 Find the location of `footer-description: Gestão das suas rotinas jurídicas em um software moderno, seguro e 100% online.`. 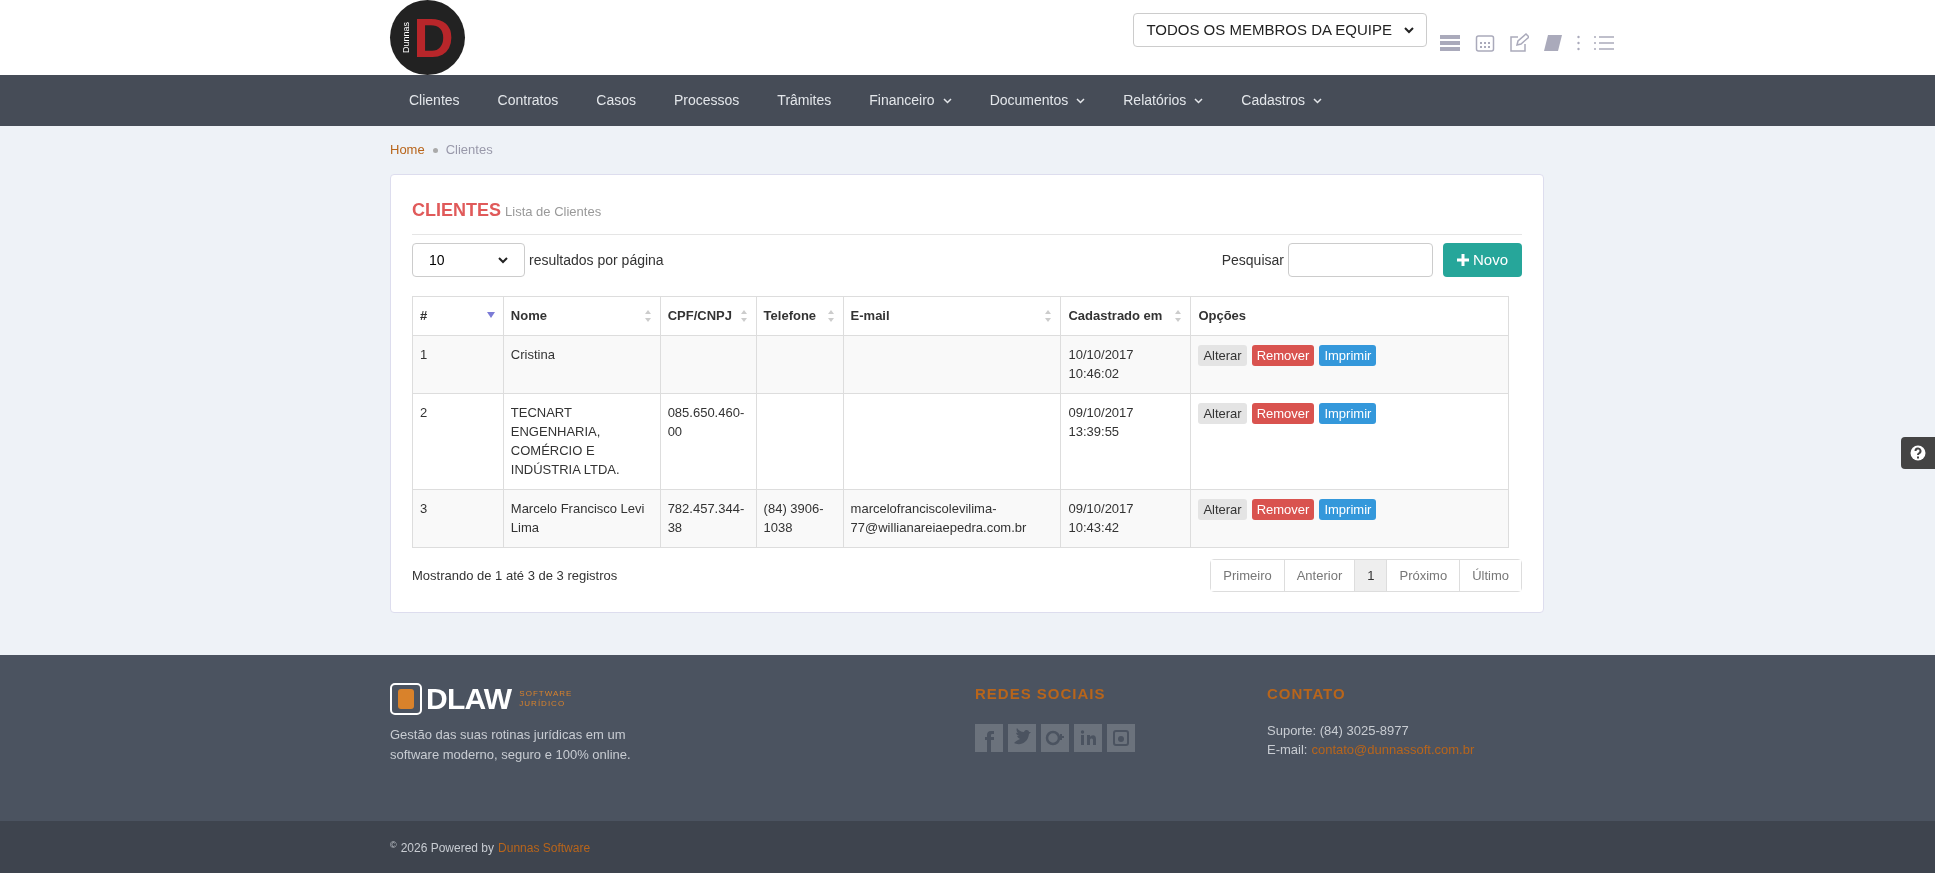

footer-description: Gestão das suas rotinas jurídicas em um software moderno, seguro e 100% online. is located at coordinates (511, 745).